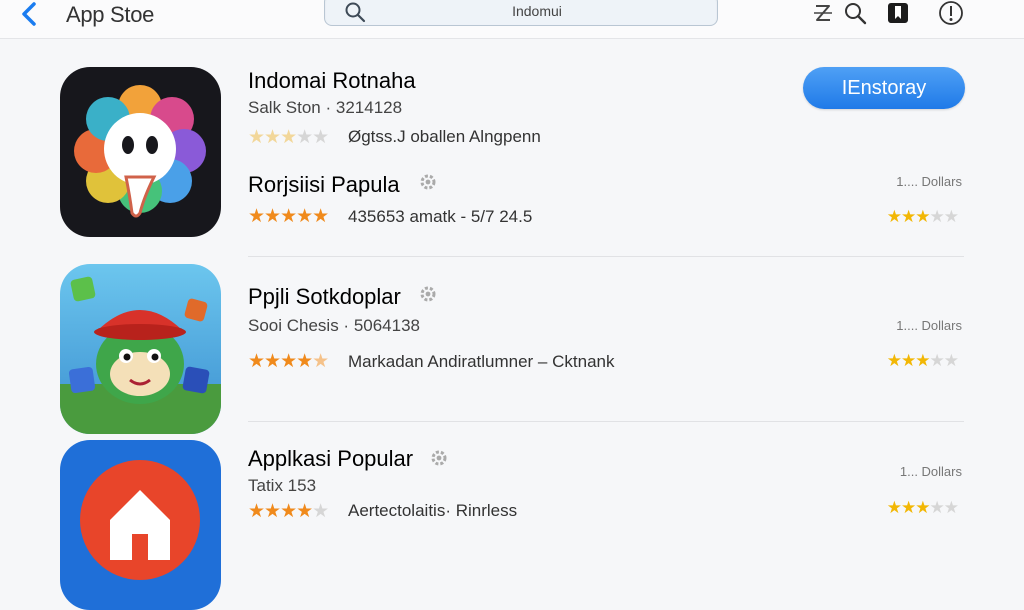 The width and height of the screenshot is (1024, 610). Describe the element at coordinates (324, 185) in the screenshot. I see `app-name: Rorjsiisi Papula` at that location.